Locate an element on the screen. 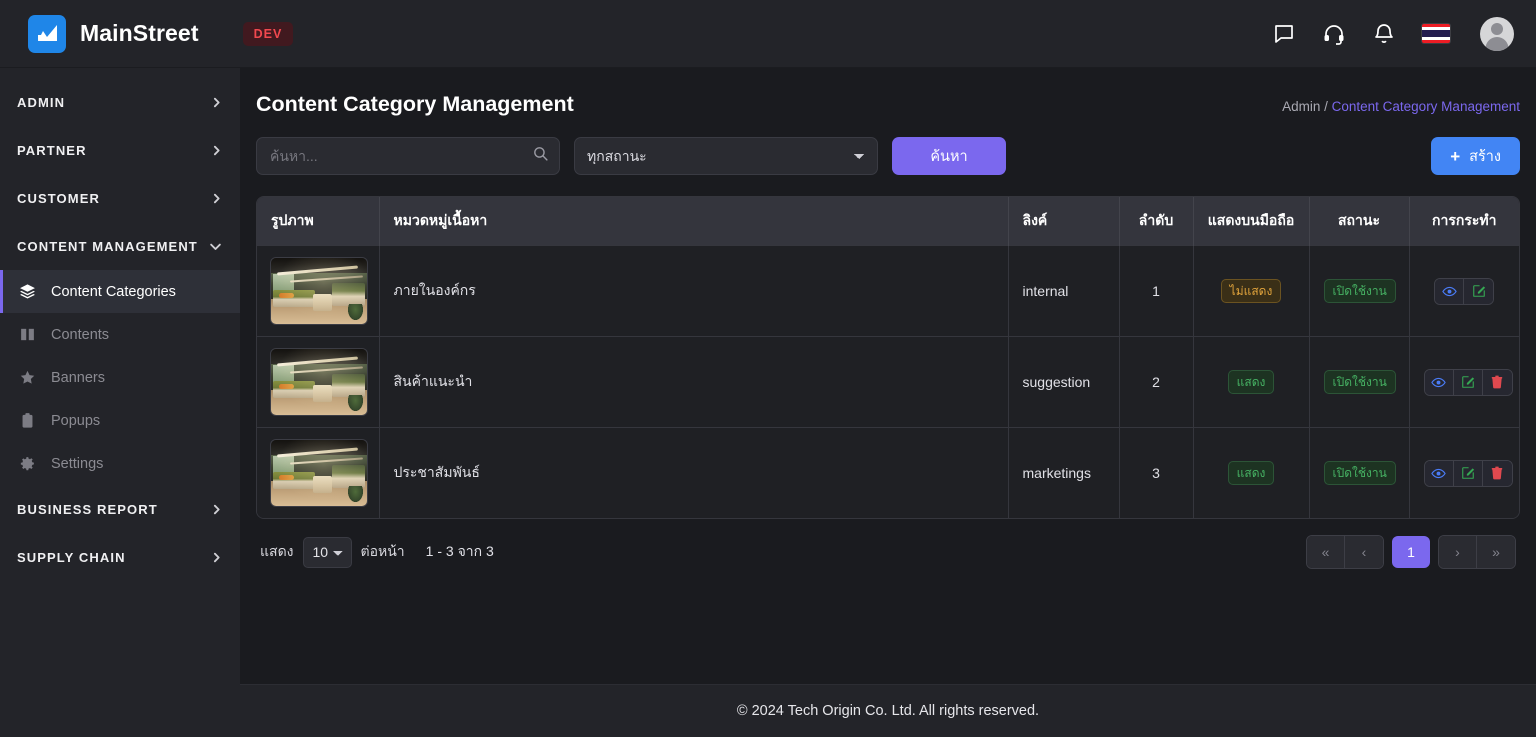  sidebar-item-label: Popups is located at coordinates (76, 420).